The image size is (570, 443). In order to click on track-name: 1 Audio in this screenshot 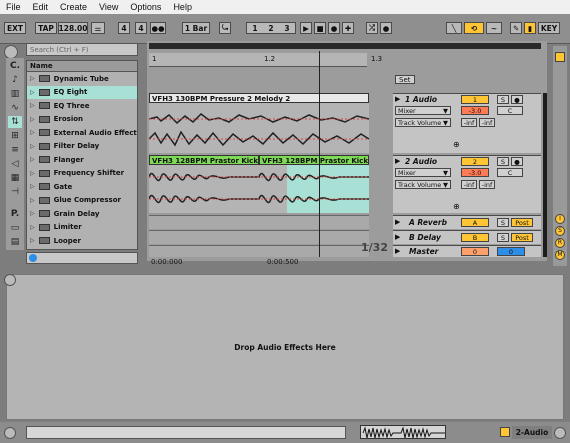, I will do `click(421, 99)`.